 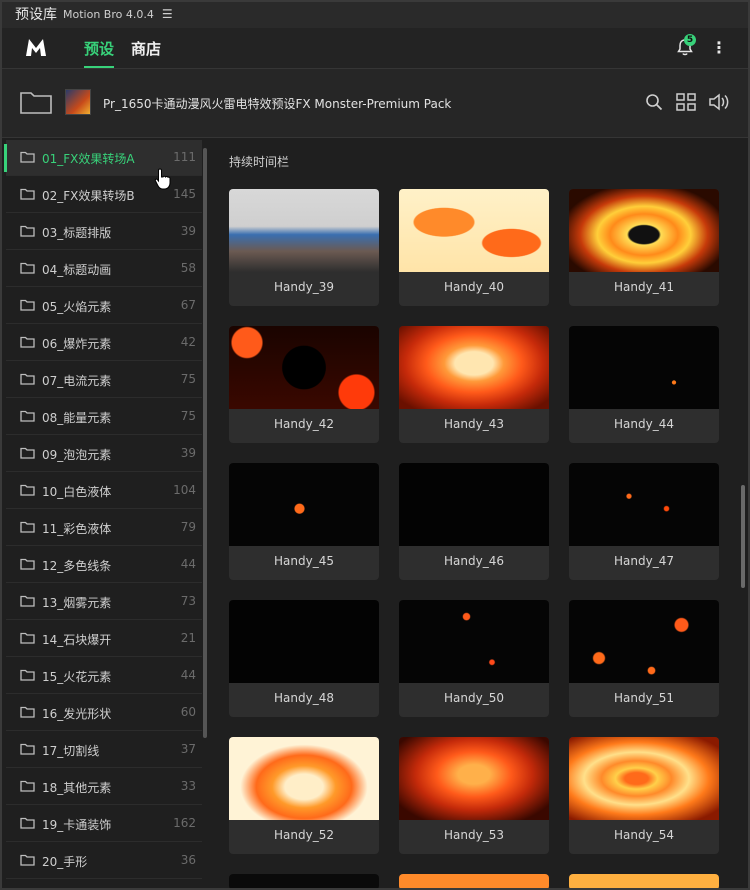 I want to click on sidebar-item-count: 36, so click(x=188, y=860).